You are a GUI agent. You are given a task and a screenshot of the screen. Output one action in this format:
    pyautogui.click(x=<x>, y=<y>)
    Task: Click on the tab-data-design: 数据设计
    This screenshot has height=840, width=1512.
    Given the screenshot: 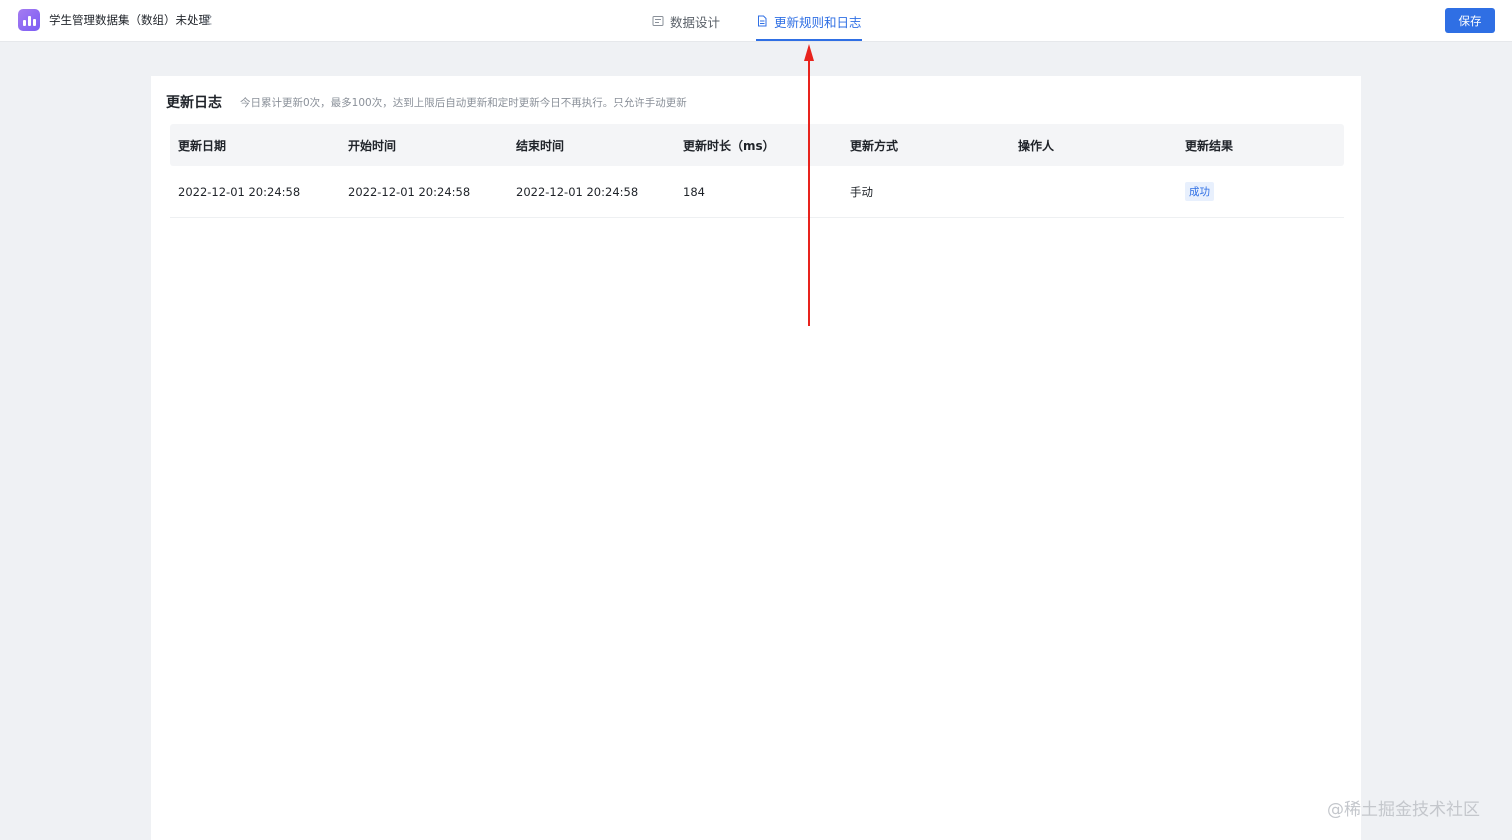 What is the action you would take?
    pyautogui.click(x=686, y=21)
    